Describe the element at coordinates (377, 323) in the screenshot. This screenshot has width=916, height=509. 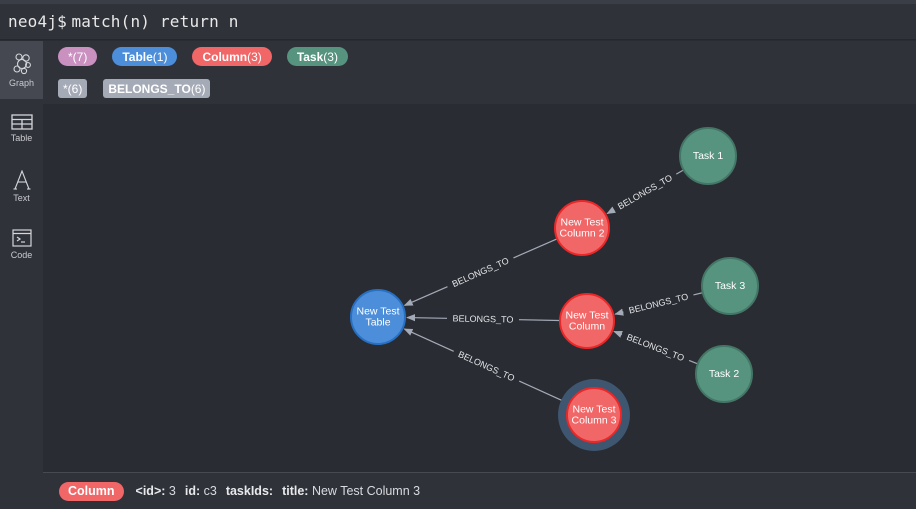
I see `node-caption: Table` at that location.